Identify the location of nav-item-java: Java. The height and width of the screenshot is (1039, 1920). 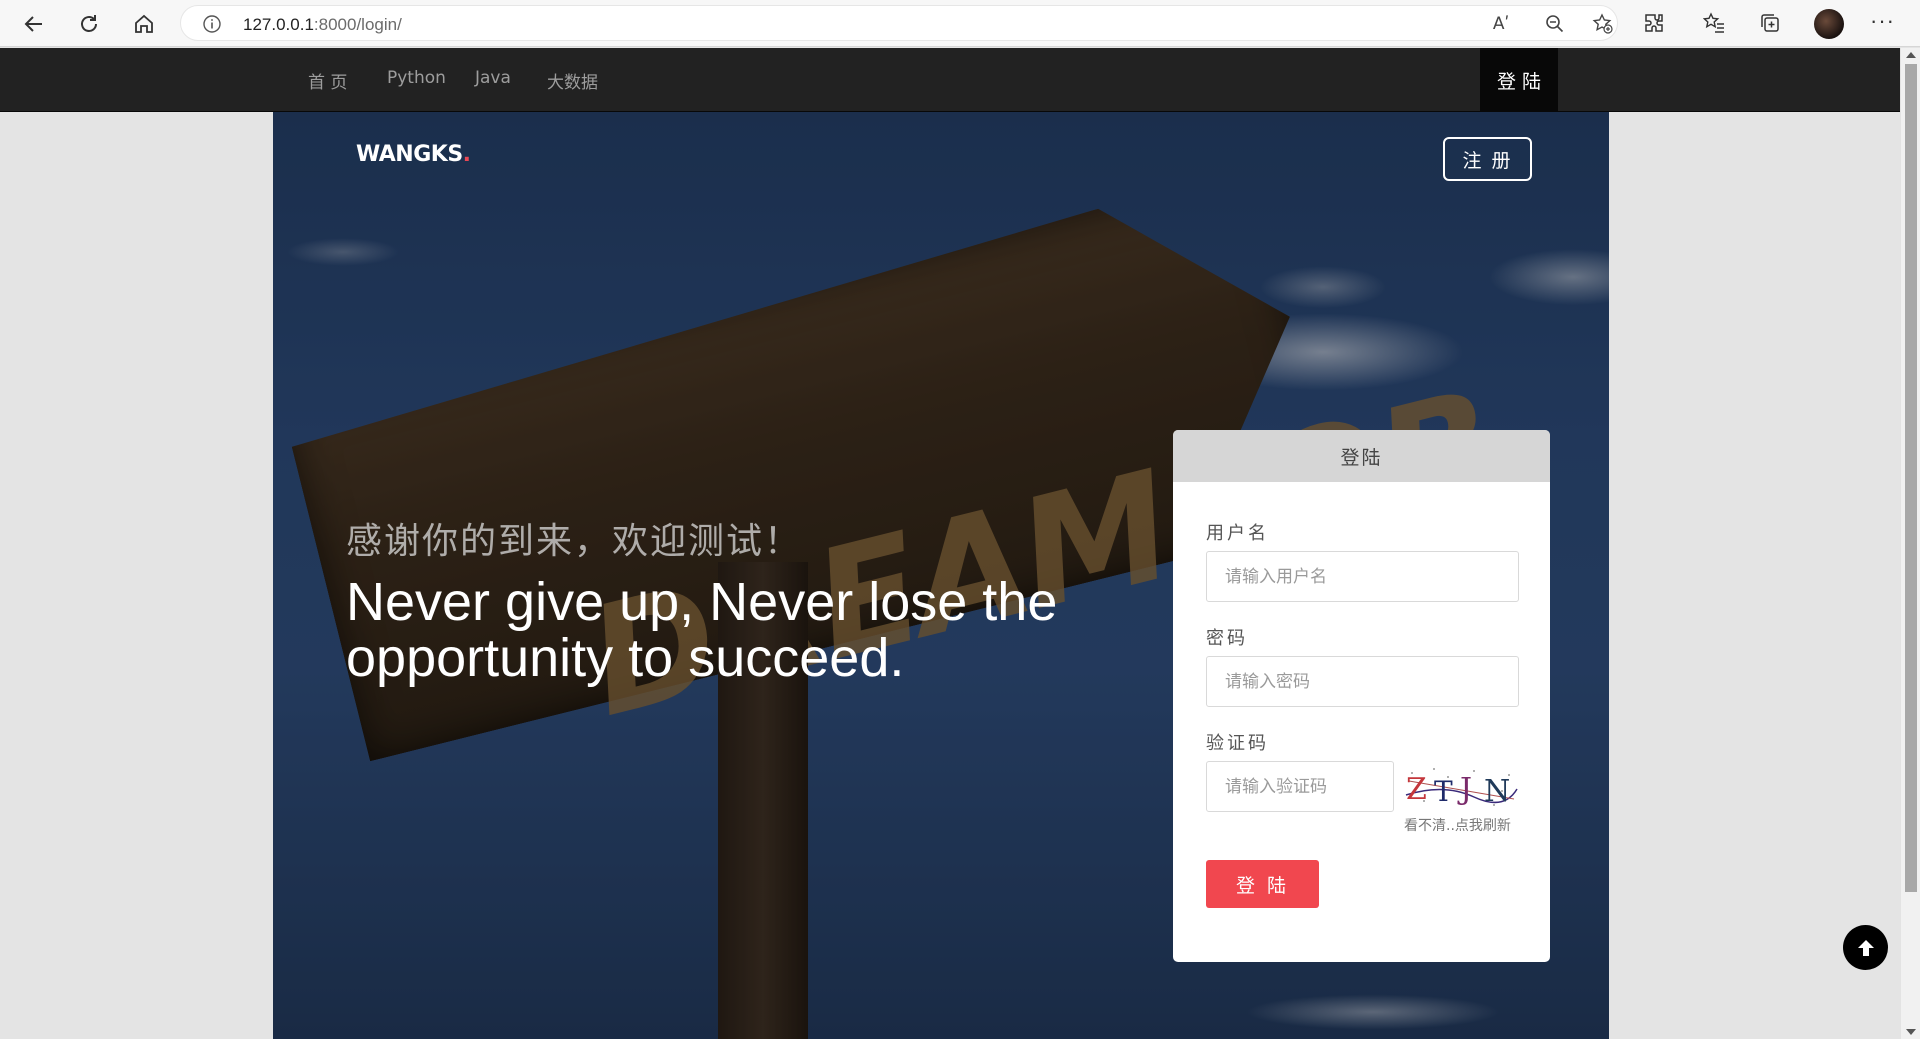
(493, 78).